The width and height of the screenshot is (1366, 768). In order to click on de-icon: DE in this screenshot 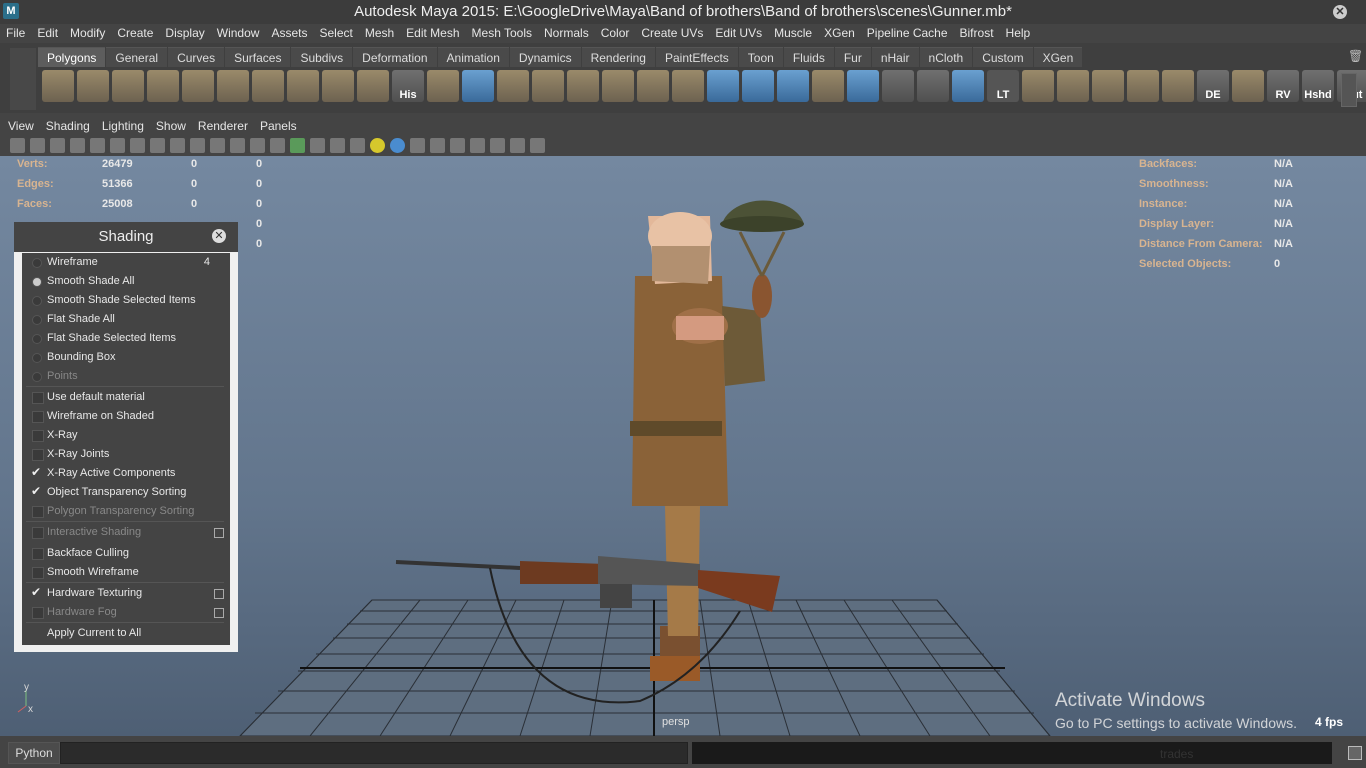, I will do `click(1213, 86)`.